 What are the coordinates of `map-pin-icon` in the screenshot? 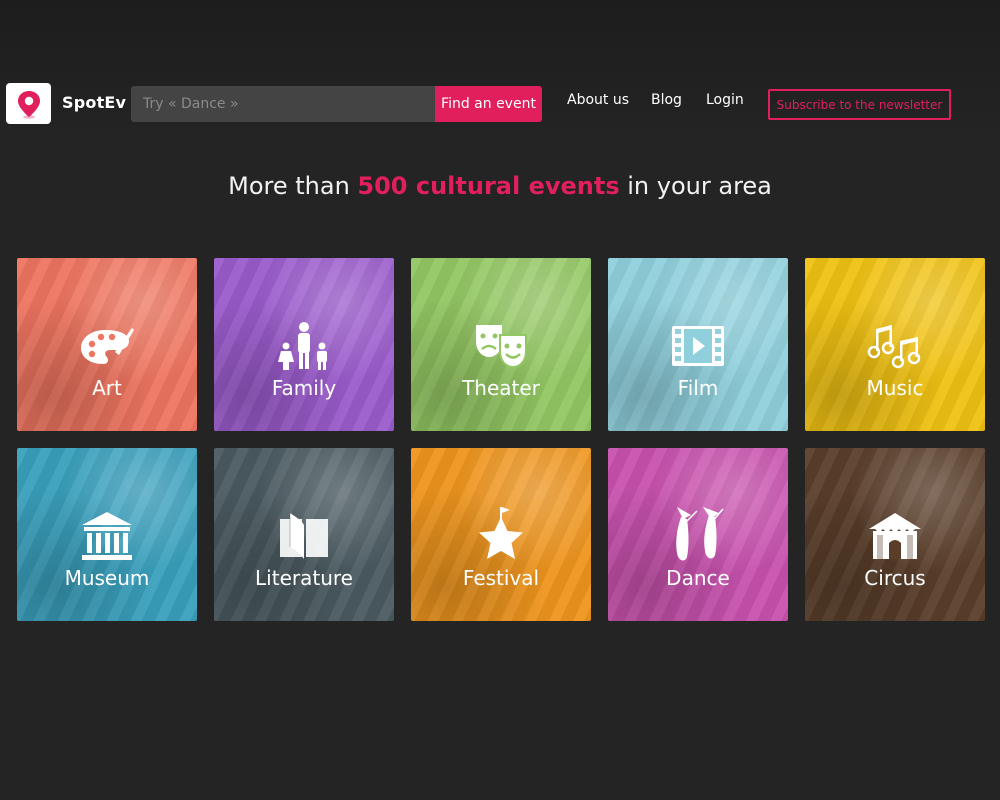 It's located at (28, 104).